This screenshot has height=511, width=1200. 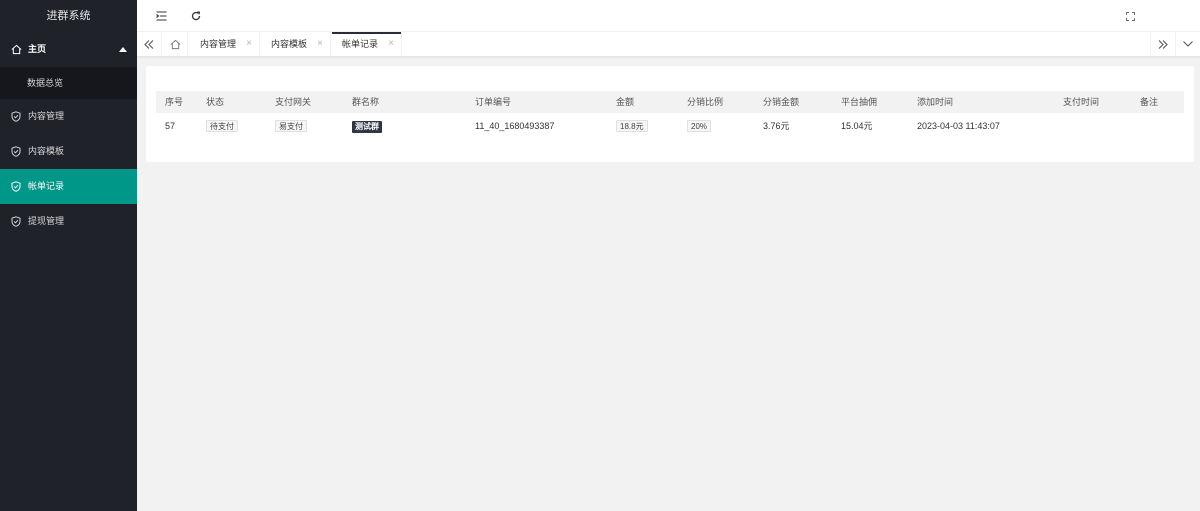 What do you see at coordinates (493, 102) in the screenshot?
I see `col-header-order-no: 订单编号` at bounding box center [493, 102].